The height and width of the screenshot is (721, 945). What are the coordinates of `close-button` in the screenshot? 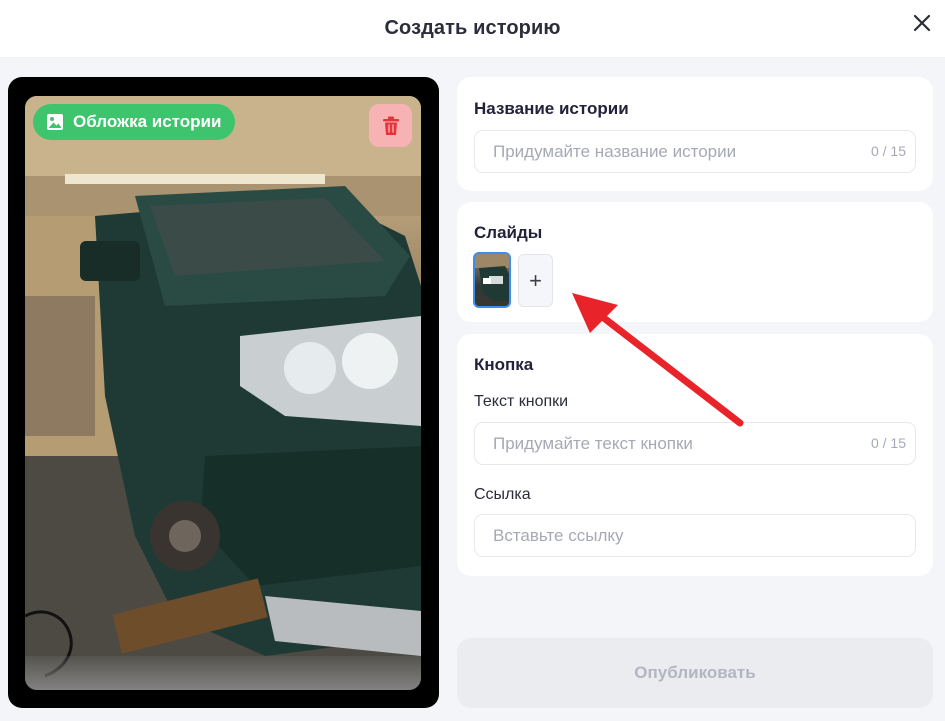 It's located at (922, 23).